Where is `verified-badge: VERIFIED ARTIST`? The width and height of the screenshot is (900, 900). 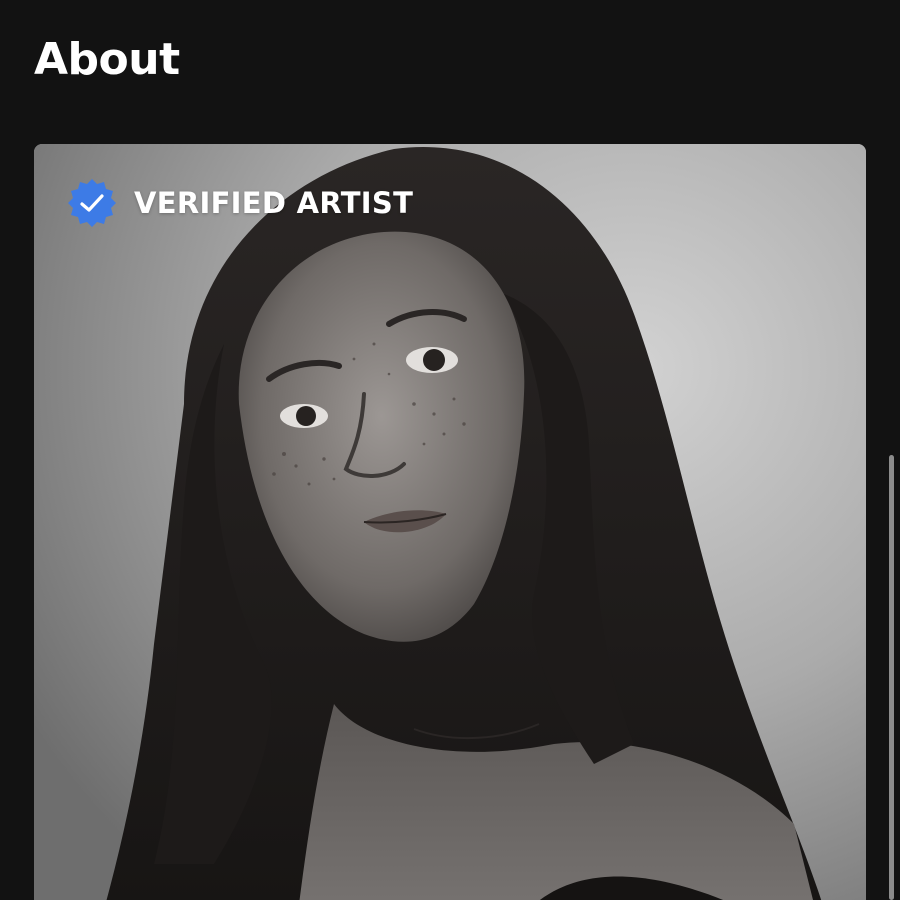
verified-badge: VERIFIED ARTIST is located at coordinates (239, 203).